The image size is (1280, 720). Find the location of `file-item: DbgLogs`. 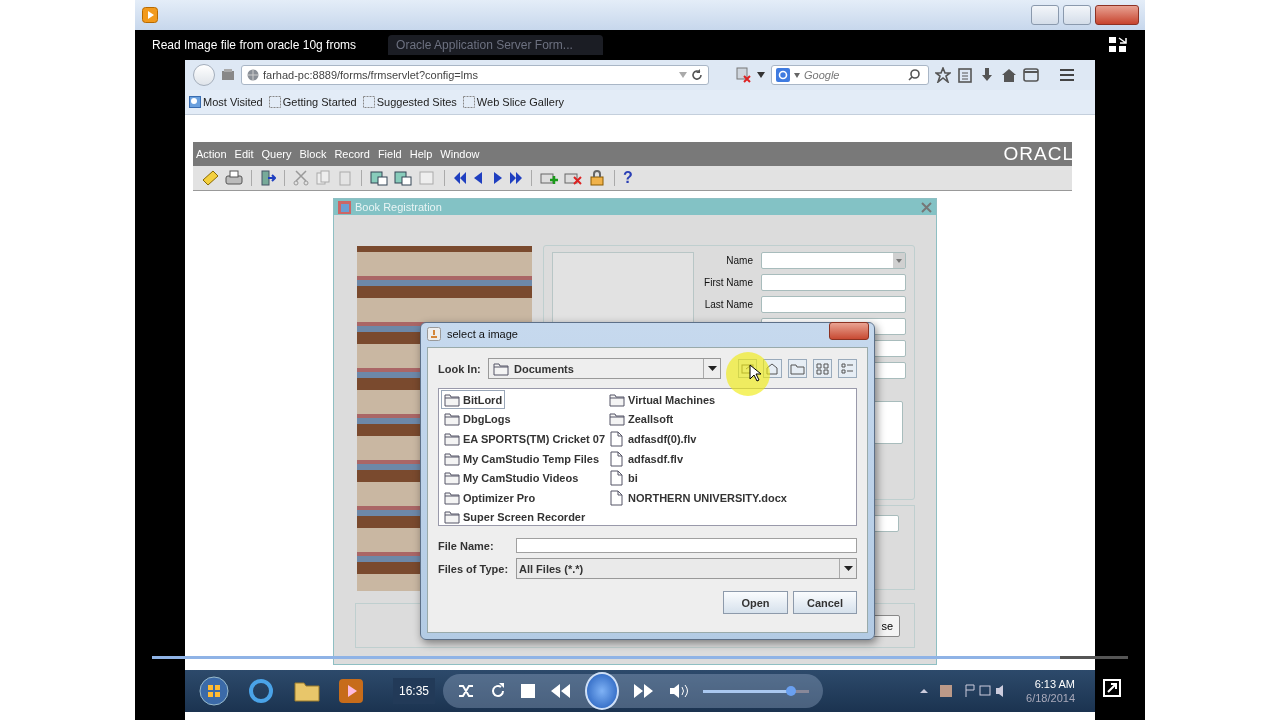

file-item: DbgLogs is located at coordinates (477, 419).